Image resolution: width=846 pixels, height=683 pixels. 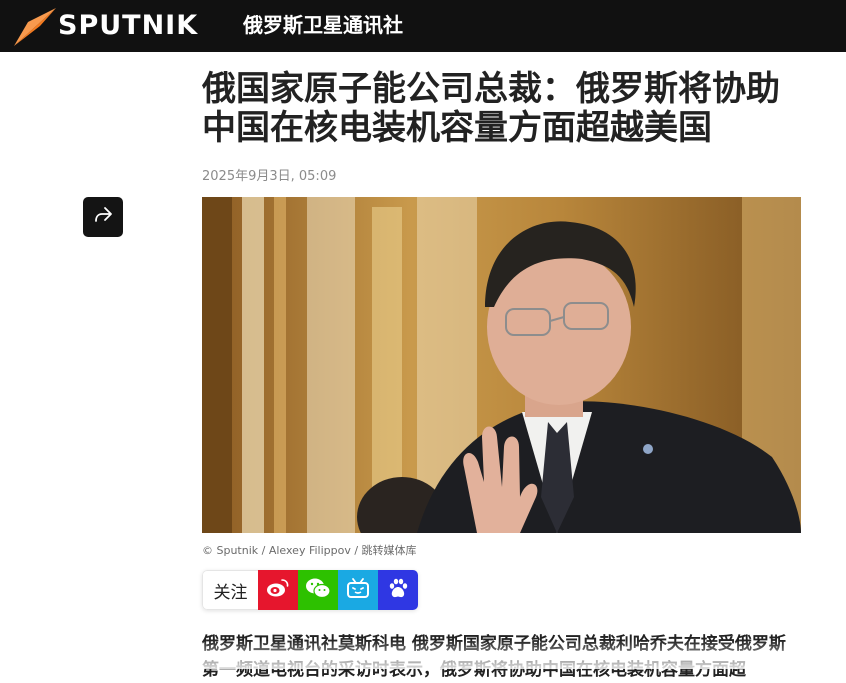 What do you see at coordinates (323, 25) in the screenshot?
I see `site-name: 俄罗斯卫星通讯社` at bounding box center [323, 25].